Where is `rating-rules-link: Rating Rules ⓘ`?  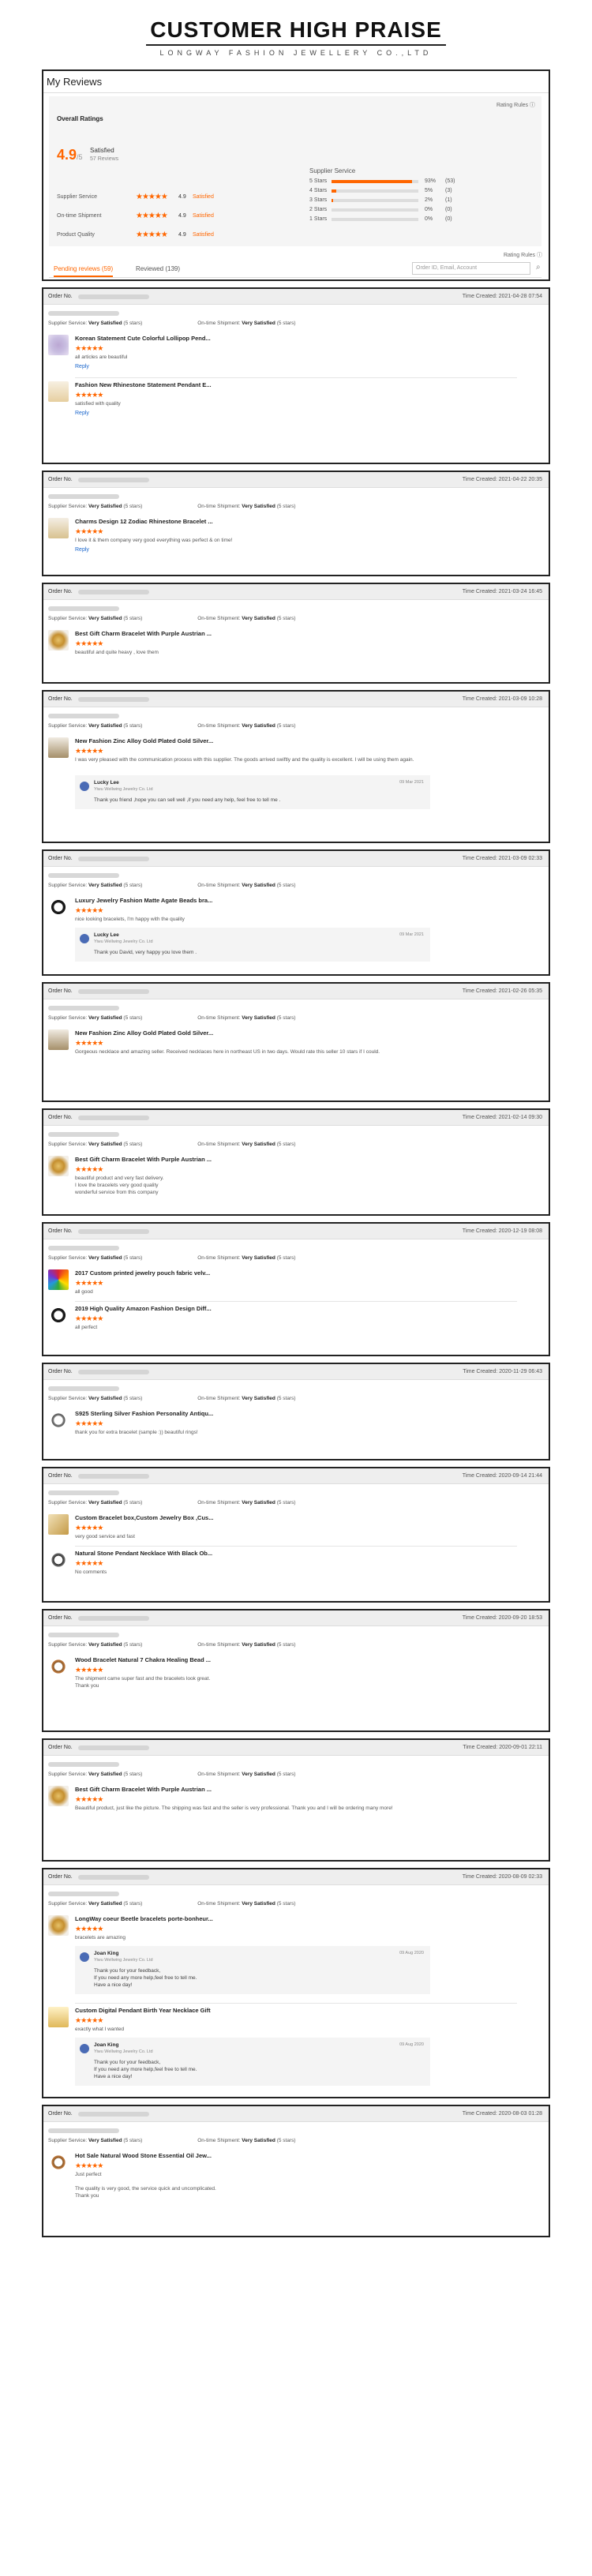 rating-rules-link: Rating Rules ⓘ is located at coordinates (515, 105).